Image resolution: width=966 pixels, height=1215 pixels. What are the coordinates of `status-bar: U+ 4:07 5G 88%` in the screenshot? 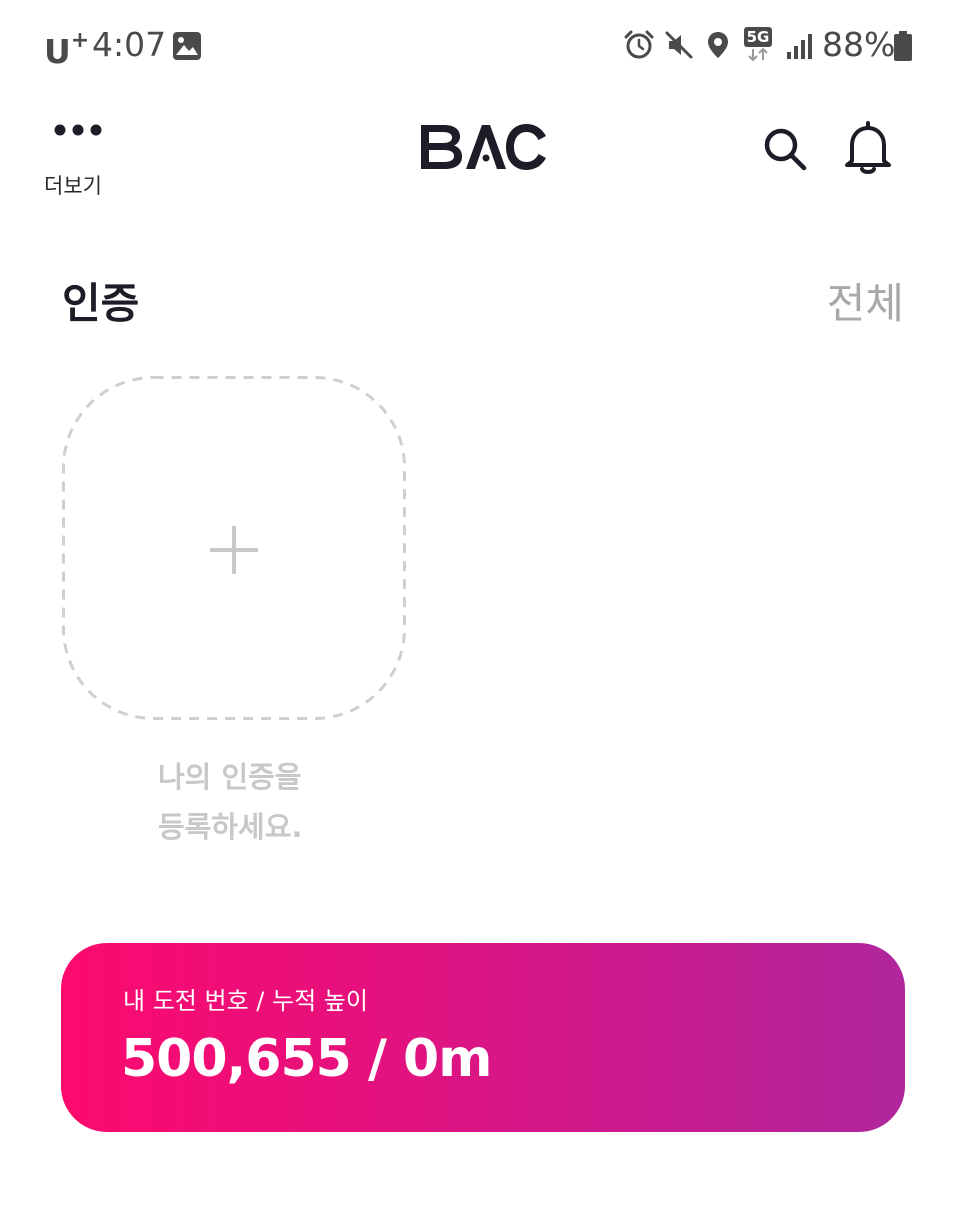 It's located at (483, 46).